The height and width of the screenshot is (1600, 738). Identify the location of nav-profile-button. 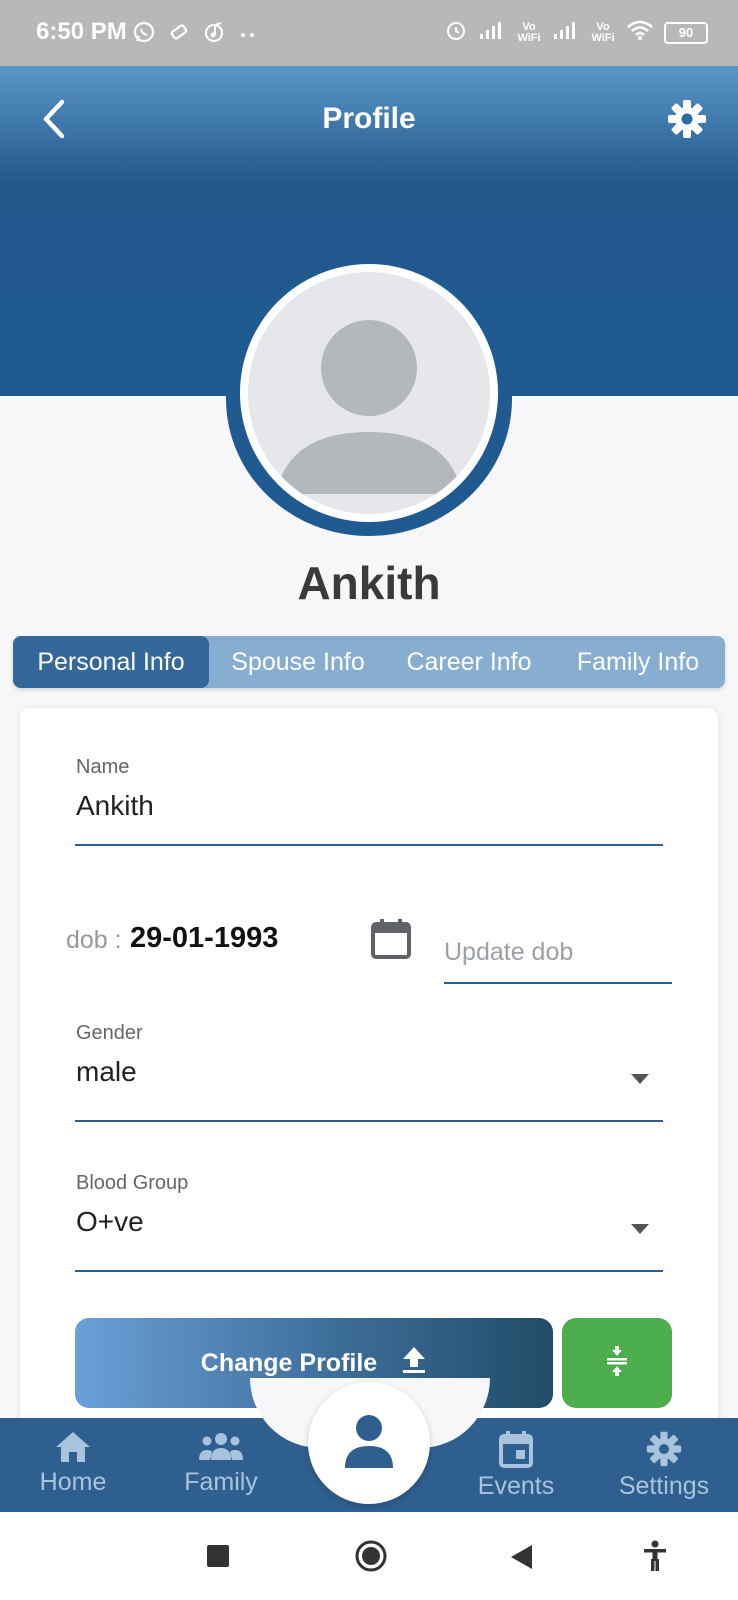
(369, 1443).